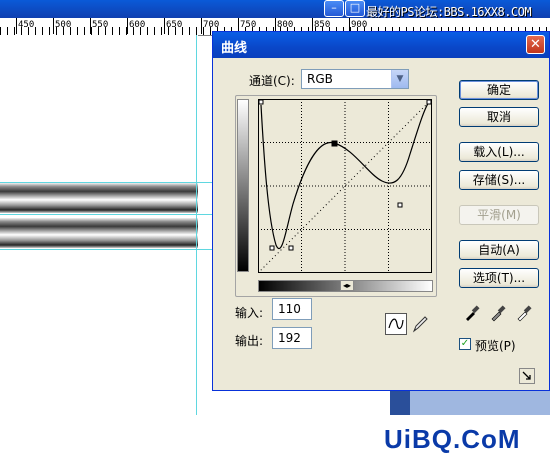  What do you see at coordinates (465, 344) in the screenshot?
I see `preview-checkbox: ✓` at bounding box center [465, 344].